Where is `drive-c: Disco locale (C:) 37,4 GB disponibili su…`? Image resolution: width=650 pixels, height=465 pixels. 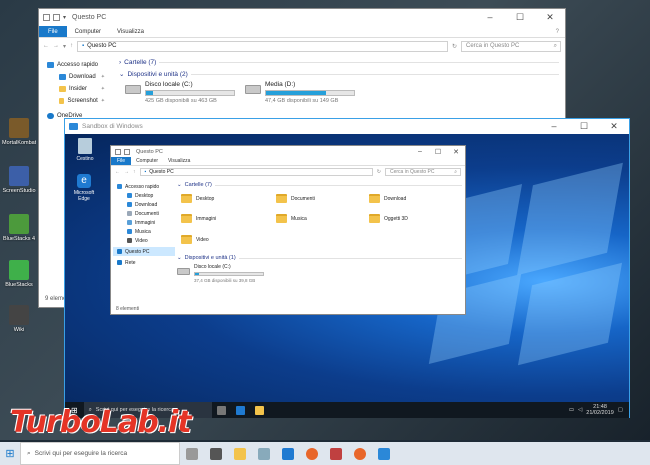 drive-c: Disco locale (C:) 37,4 GB disponibili su… is located at coordinates (220, 273).